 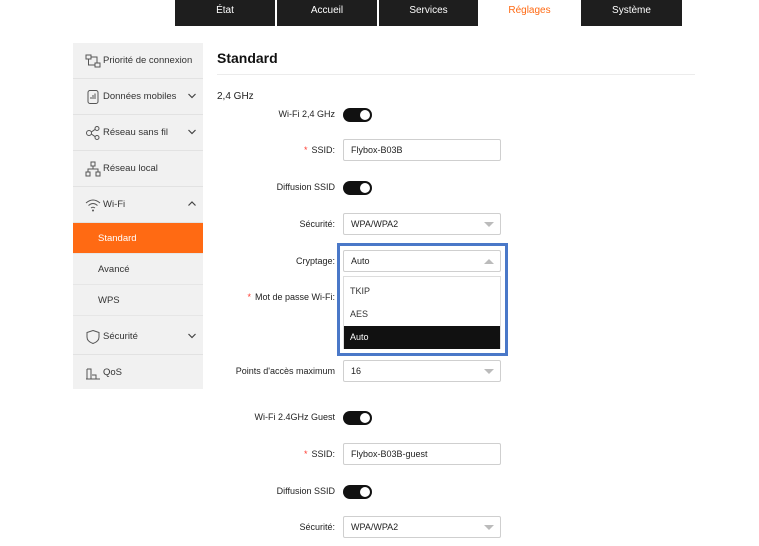 I want to click on guest-wifi-toggle, so click(x=357, y=418).